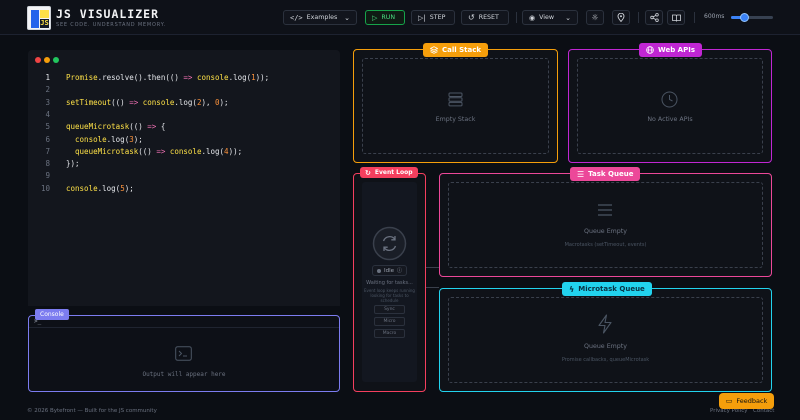 This screenshot has width=800, height=420. I want to click on lightning-icon: ϟ, so click(572, 289).